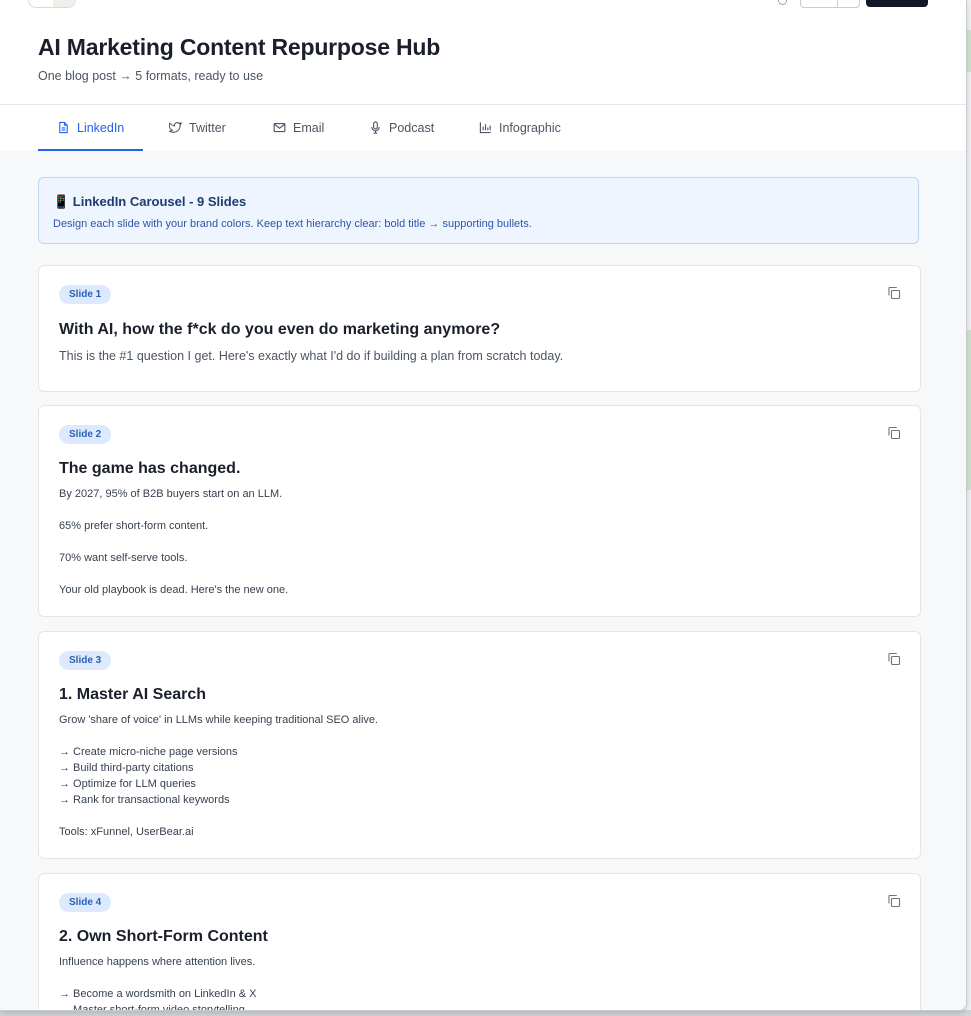  What do you see at coordinates (85, 902) in the screenshot?
I see `slide-badge: Slide 4` at bounding box center [85, 902].